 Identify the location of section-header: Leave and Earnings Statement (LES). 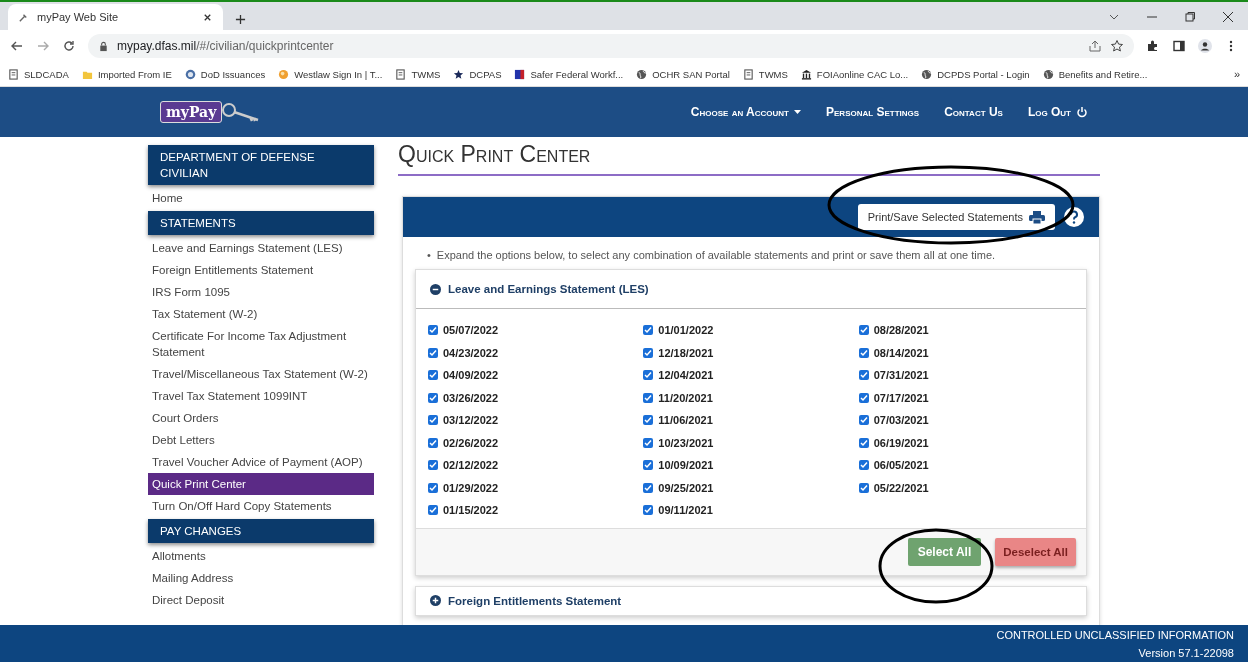
(751, 289).